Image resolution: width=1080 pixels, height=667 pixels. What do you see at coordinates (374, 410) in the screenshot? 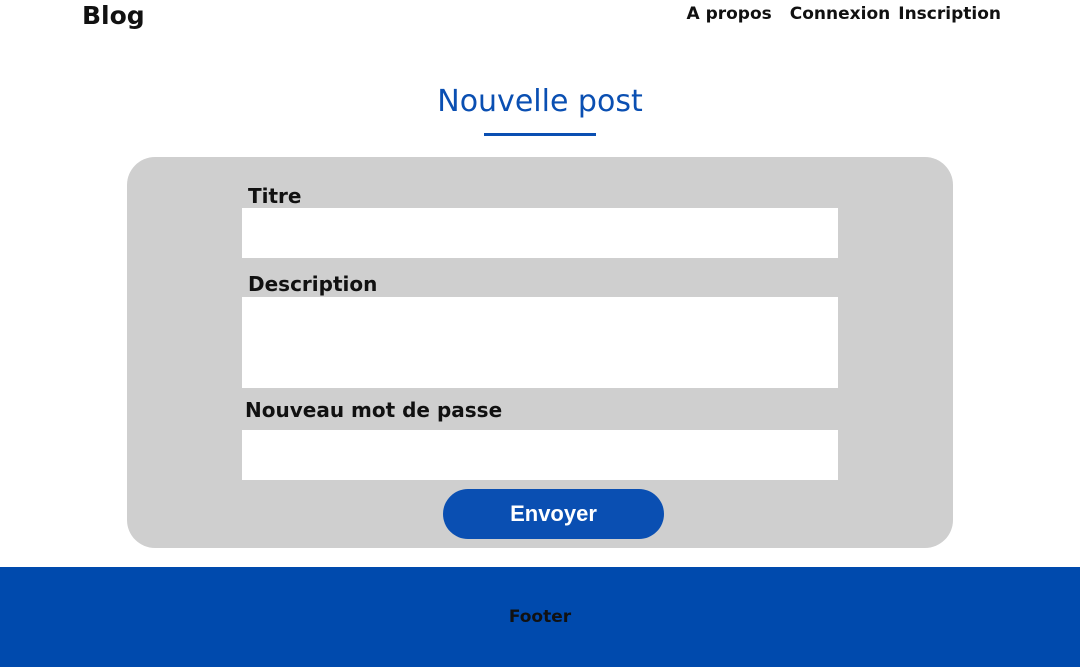
I see `password-label: Nouveau mot de passe` at bounding box center [374, 410].